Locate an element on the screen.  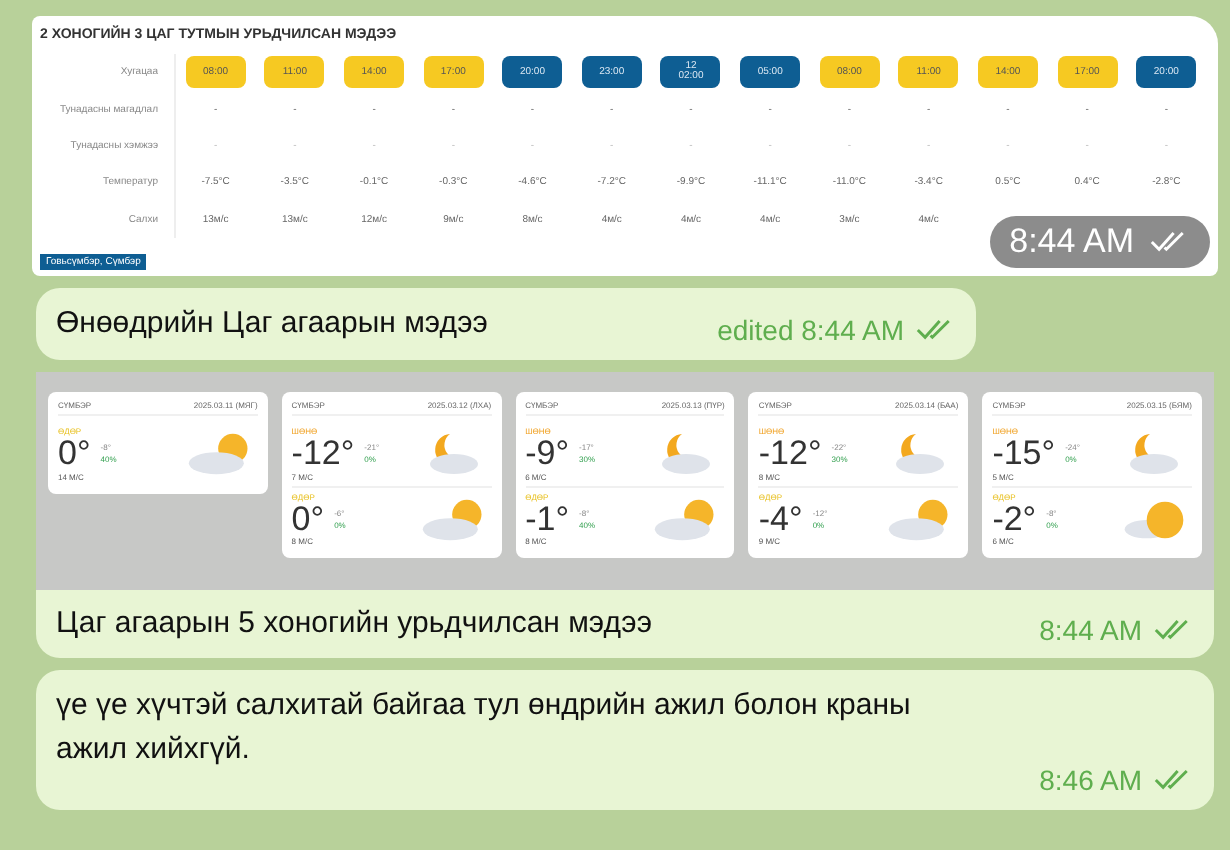
message-time: 8:44 AM is located at coordinates (1090, 630).